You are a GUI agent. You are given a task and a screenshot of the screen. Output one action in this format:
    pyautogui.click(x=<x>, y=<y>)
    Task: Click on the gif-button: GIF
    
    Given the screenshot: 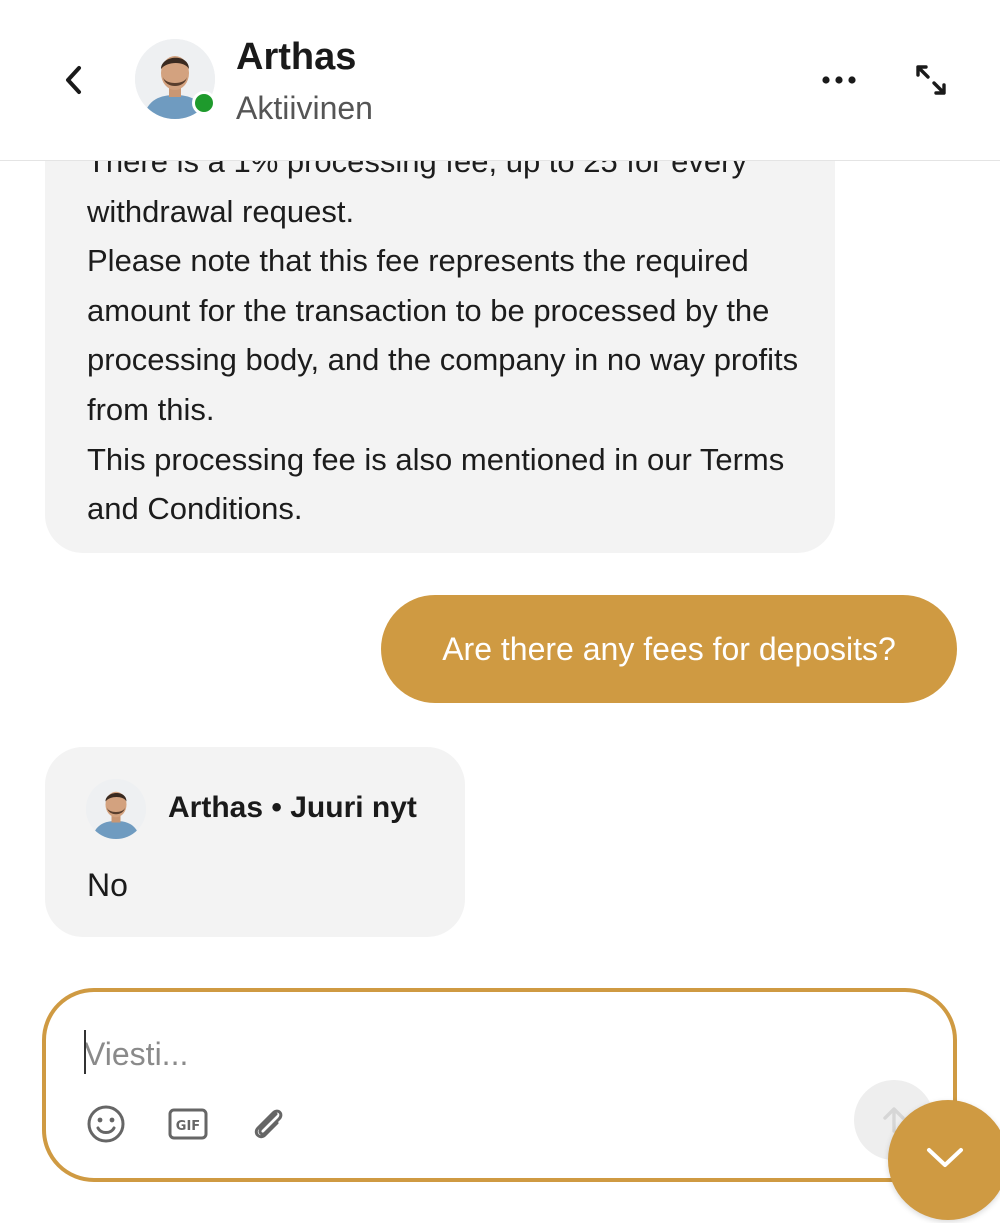 What is the action you would take?
    pyautogui.click(x=188, y=1124)
    